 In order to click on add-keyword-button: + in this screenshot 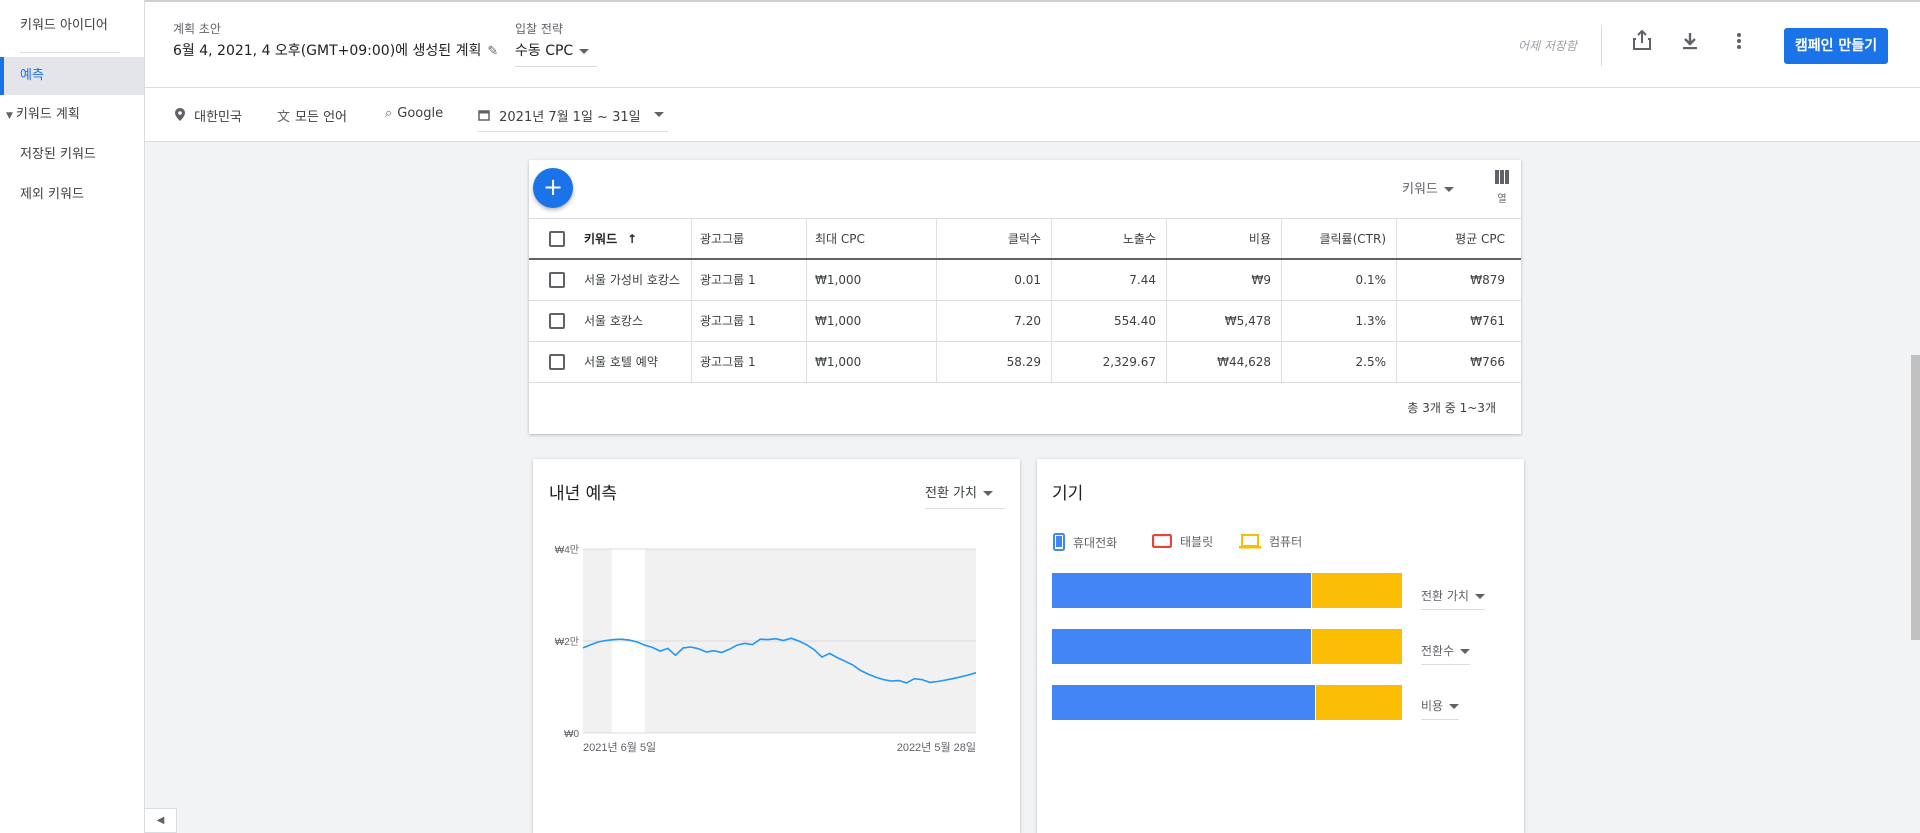, I will do `click(553, 188)`.